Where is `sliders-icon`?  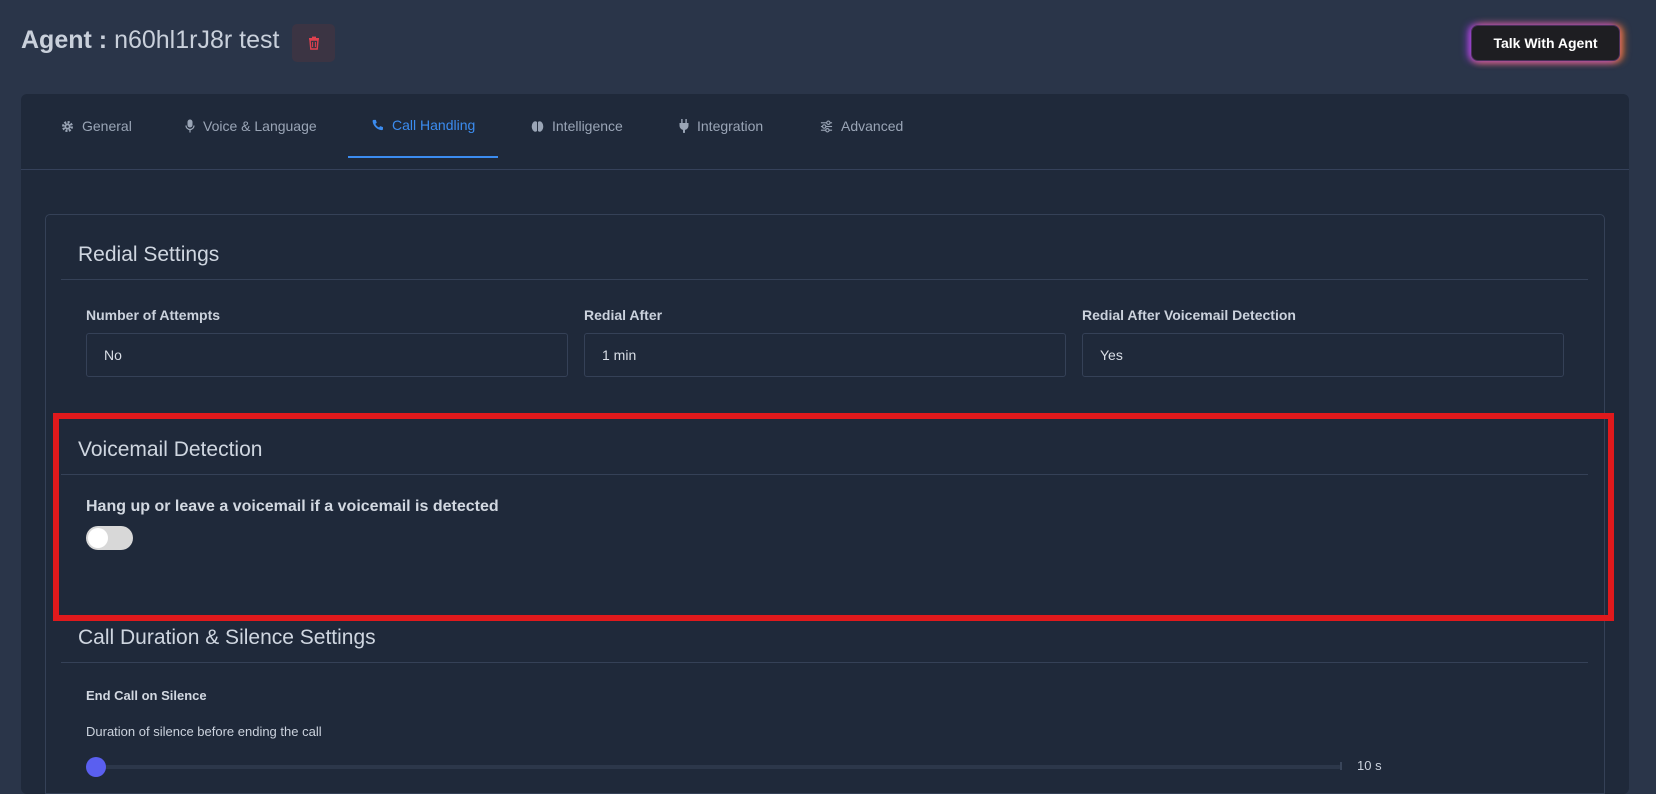
sliders-icon is located at coordinates (826, 126).